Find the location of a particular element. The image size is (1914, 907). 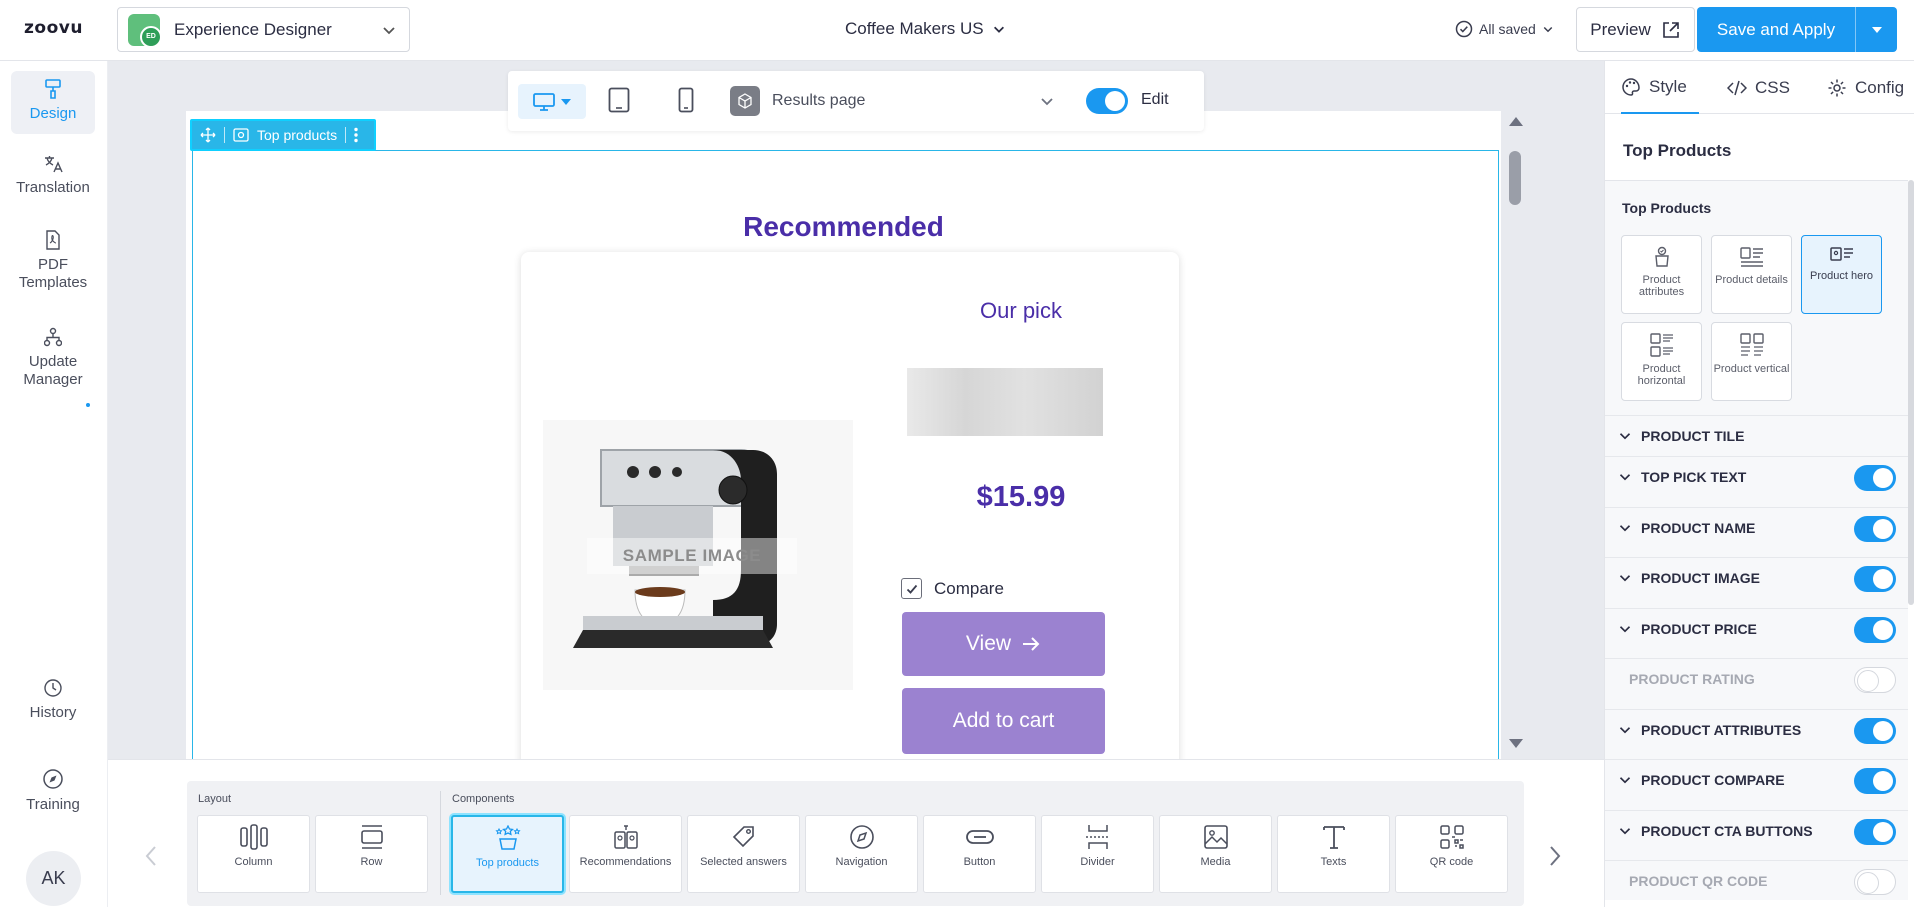

section-product-compare: PRODUCT COMPARE is located at coordinates (1756, 779).